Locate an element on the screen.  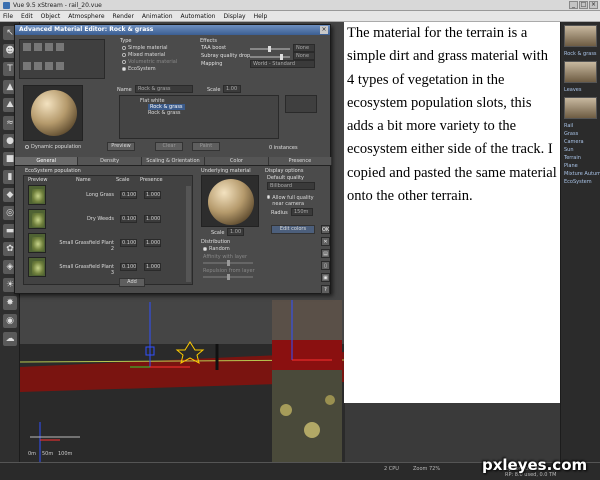
tab-density: Density is located at coordinates (110, 161).